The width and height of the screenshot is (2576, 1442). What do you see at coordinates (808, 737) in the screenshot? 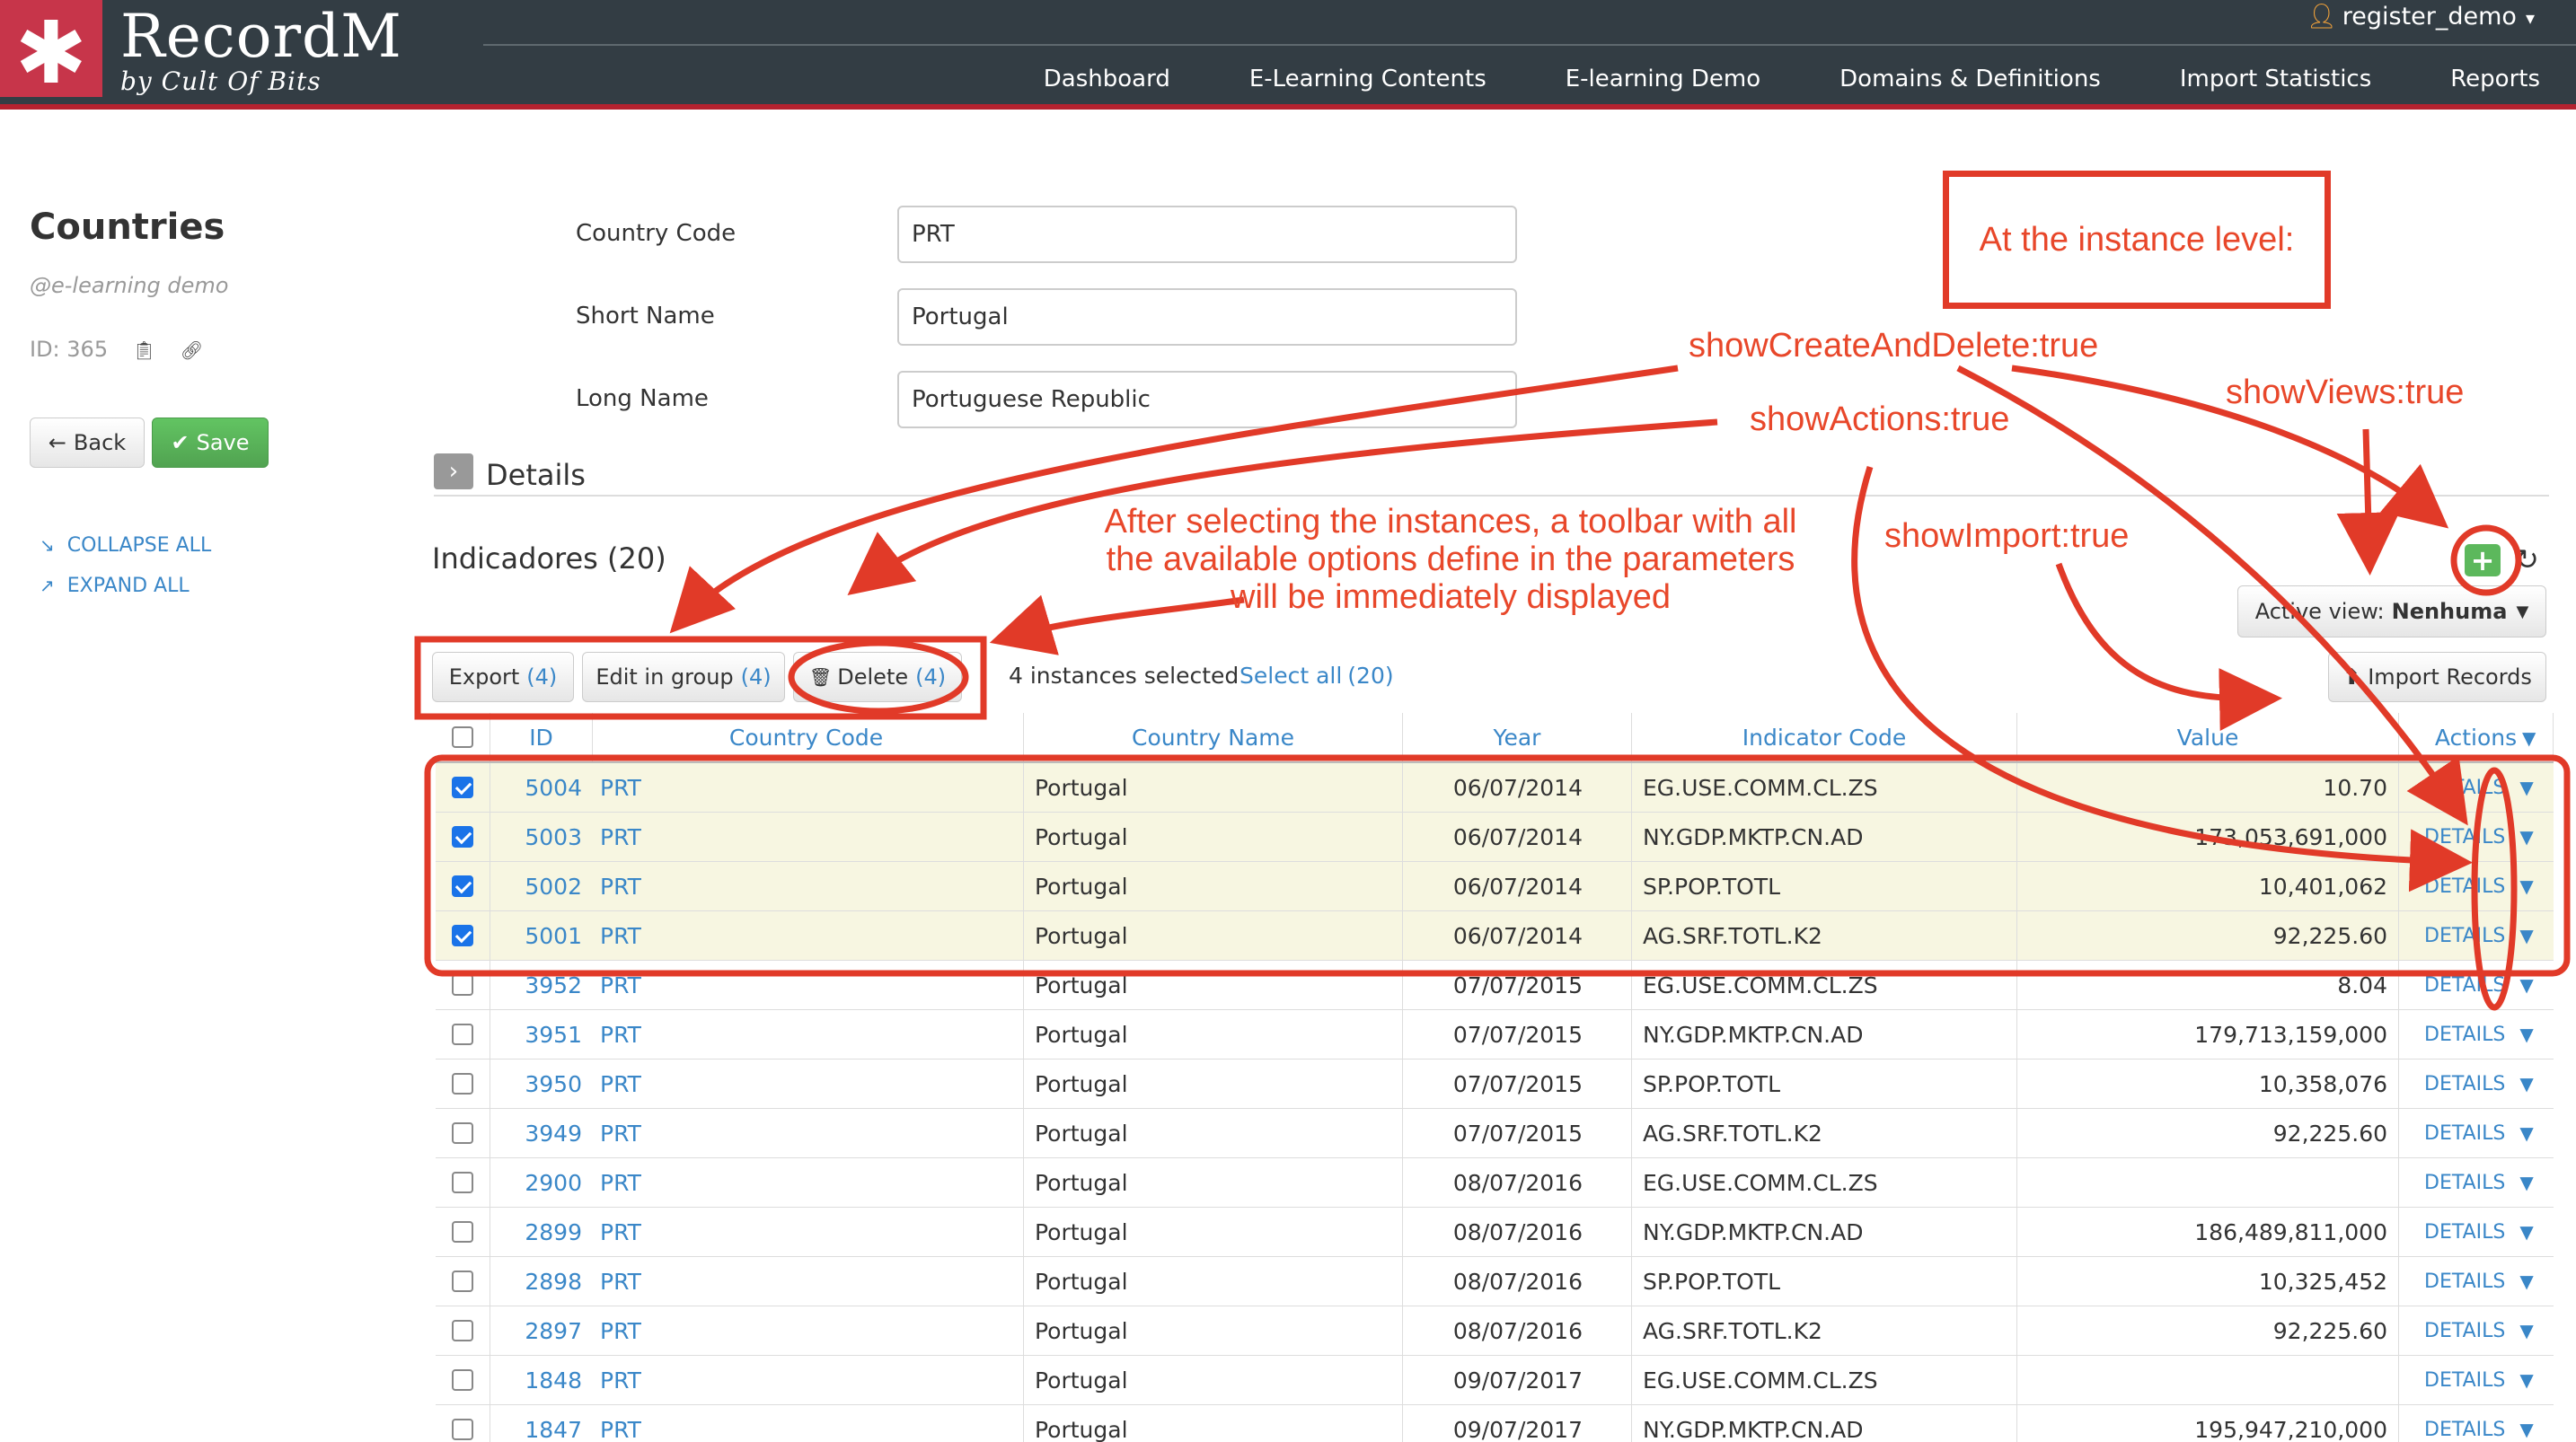
I see `column-header-country-code: Country Code` at bounding box center [808, 737].